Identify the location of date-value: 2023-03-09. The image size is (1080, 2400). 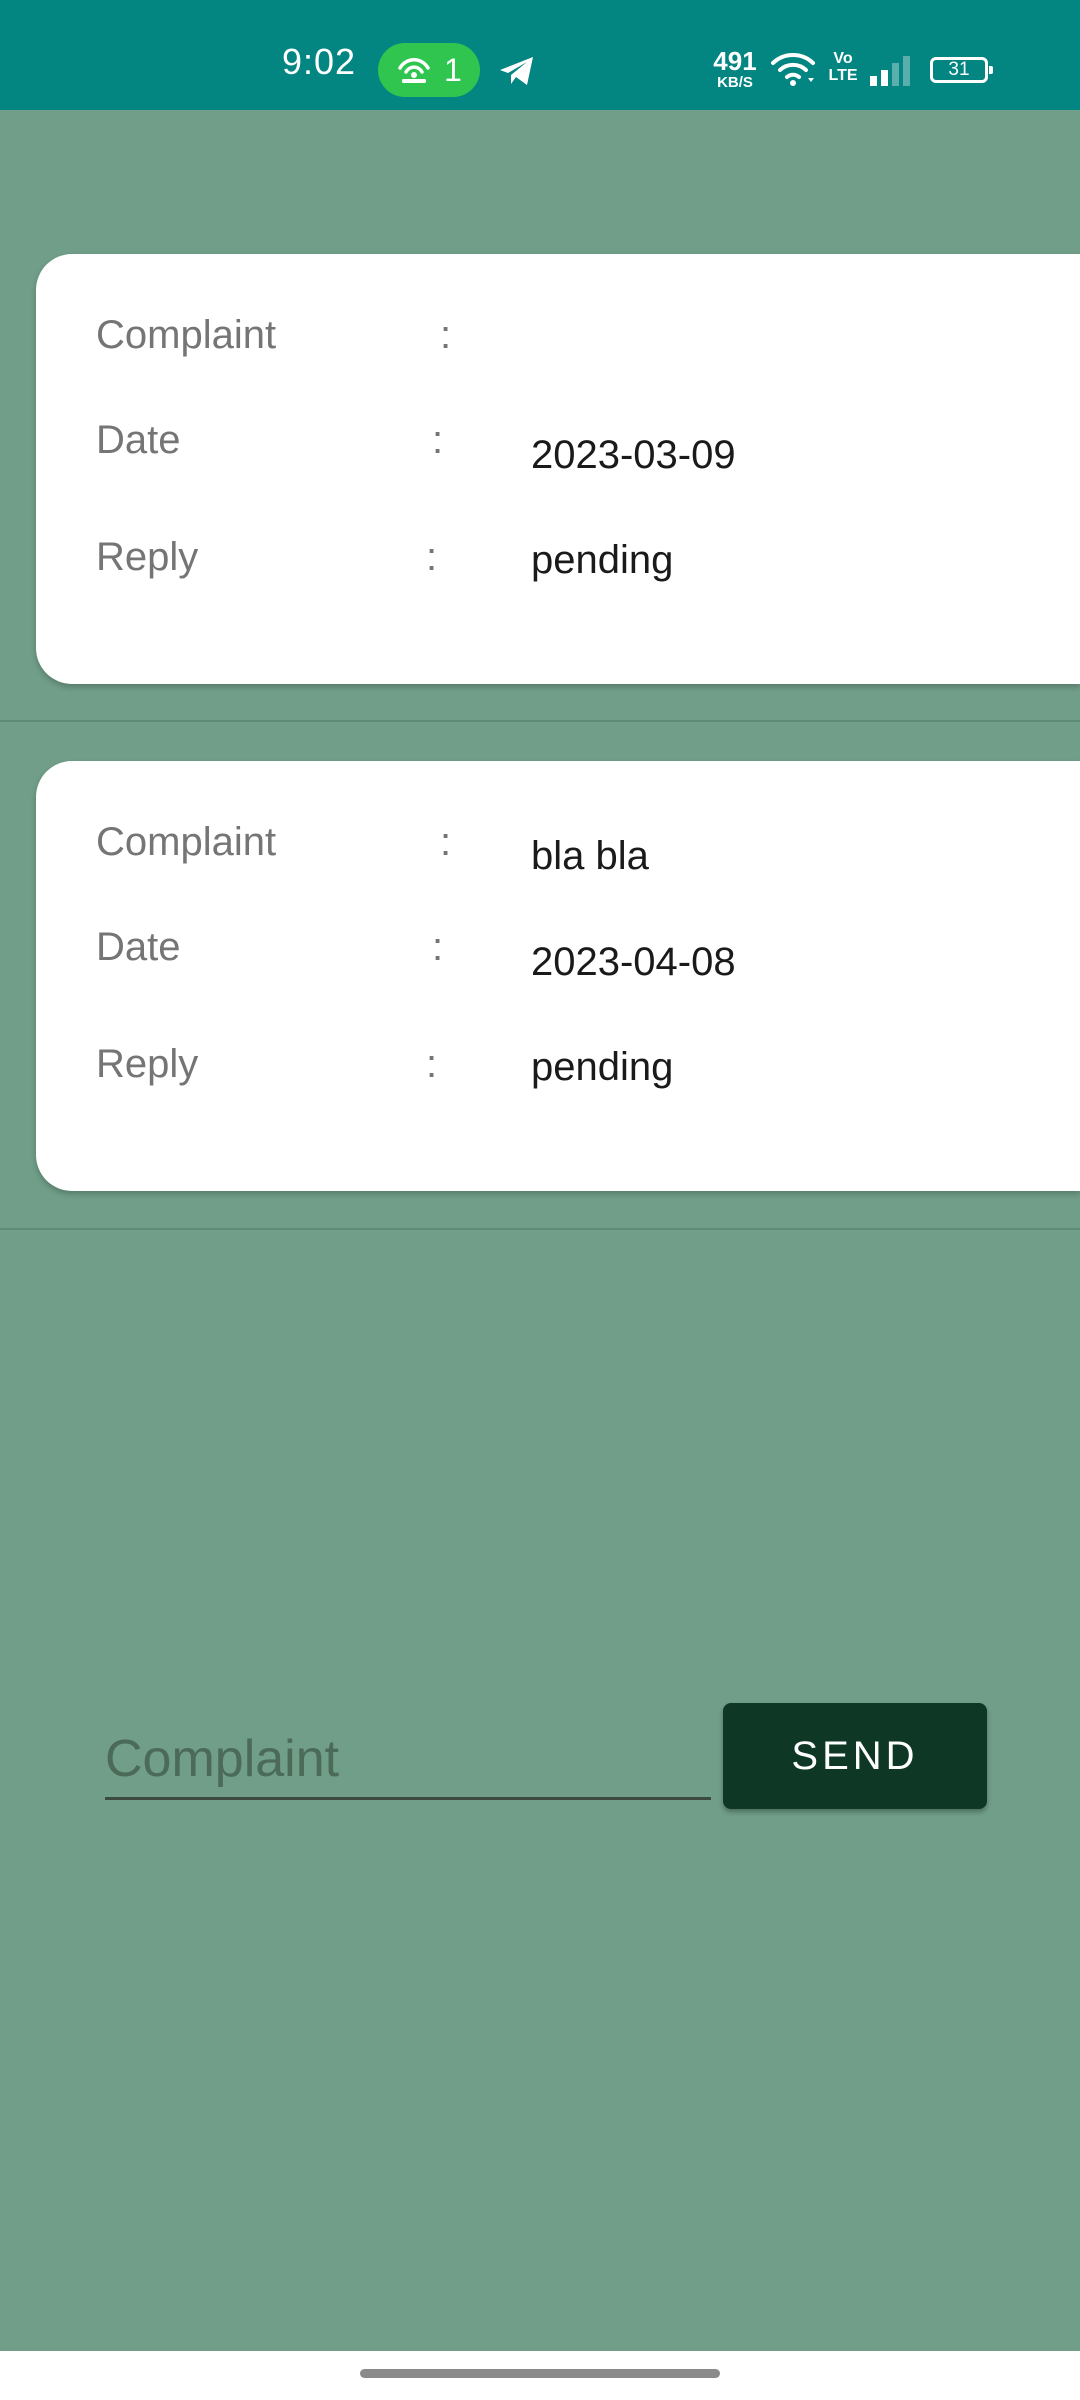
(633, 455).